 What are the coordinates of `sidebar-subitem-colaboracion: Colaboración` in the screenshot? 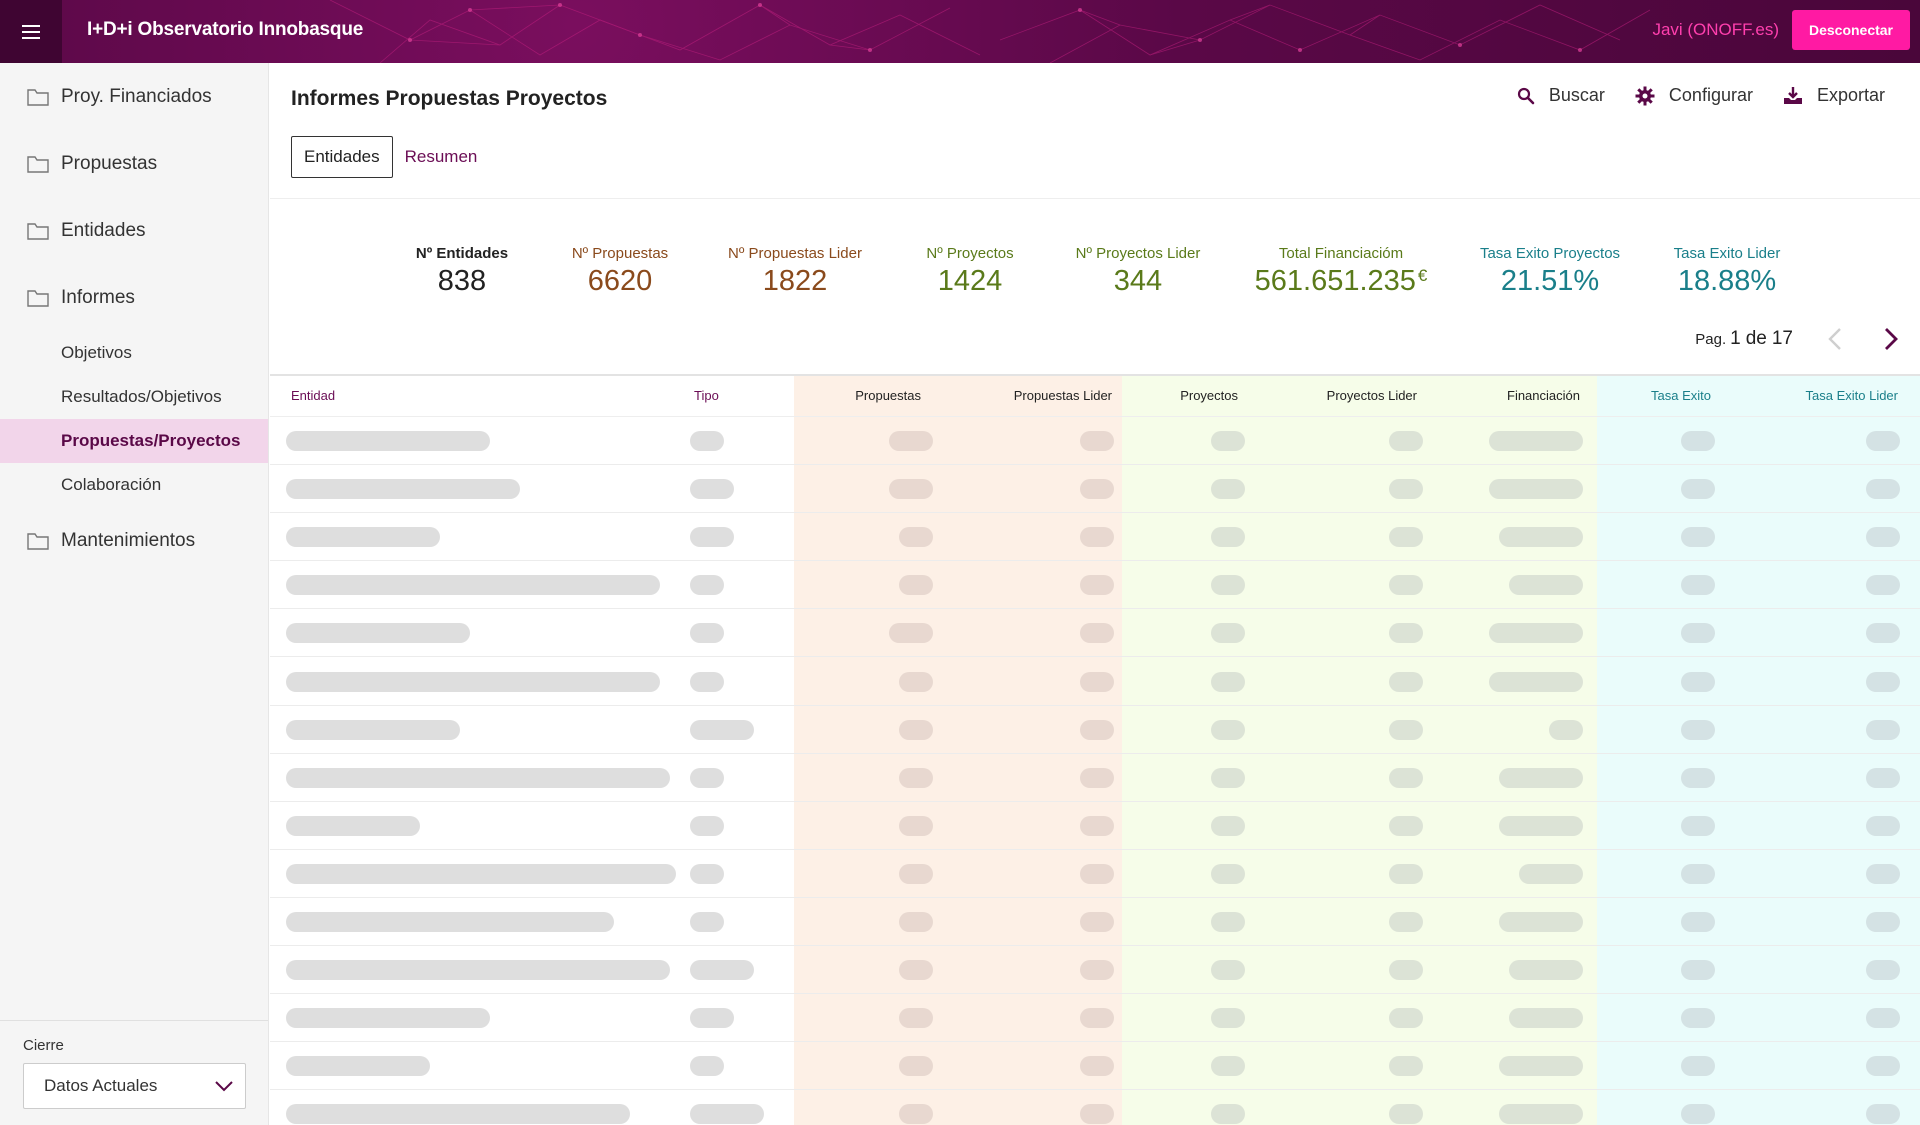 It's located at (134, 485).